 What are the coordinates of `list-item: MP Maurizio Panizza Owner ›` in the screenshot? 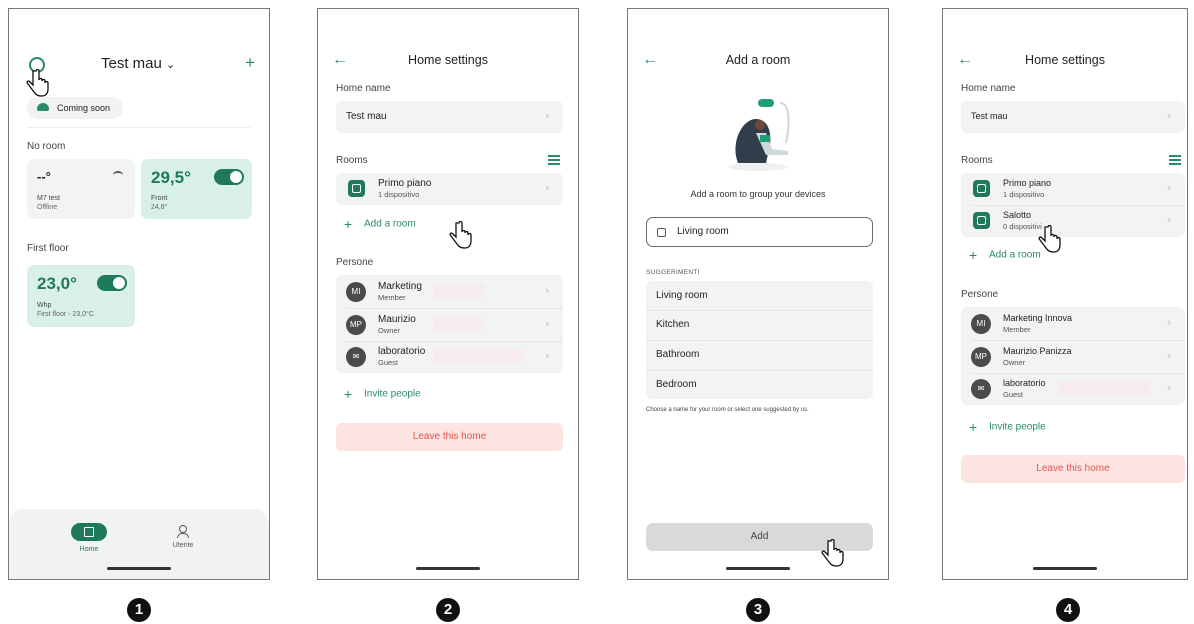 It's located at (1073, 357).